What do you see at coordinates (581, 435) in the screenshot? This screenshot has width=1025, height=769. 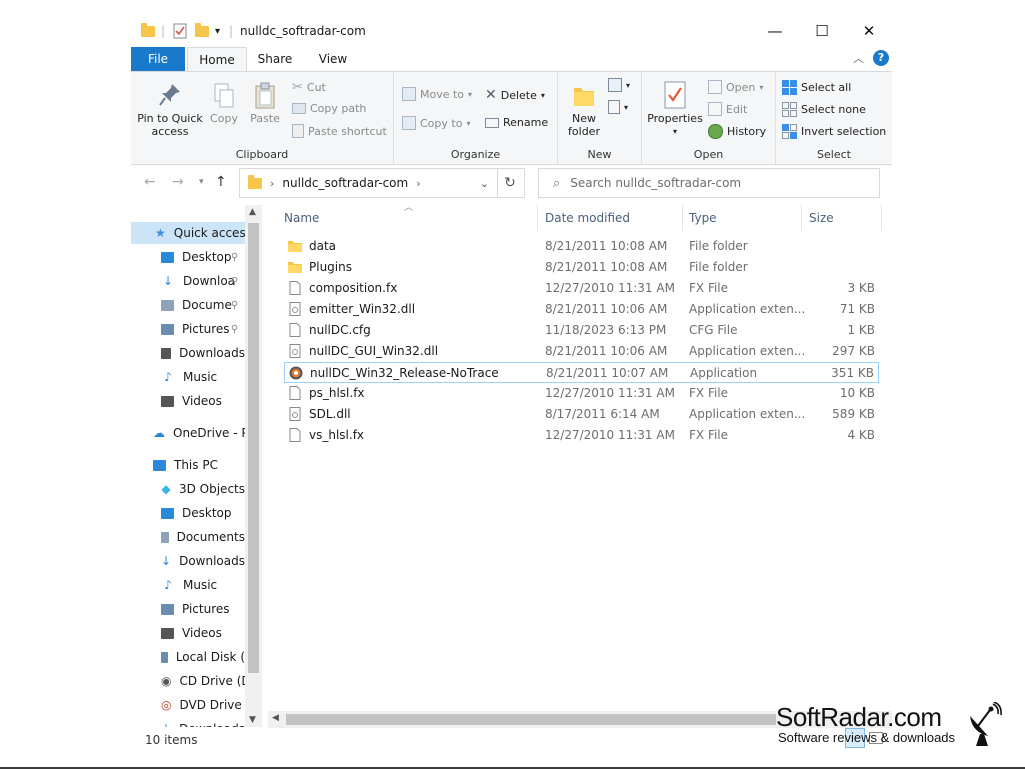 I see `file-row: vs_hlsl.fx 12/27/2010 11:31 AM FX File 4 KB` at bounding box center [581, 435].